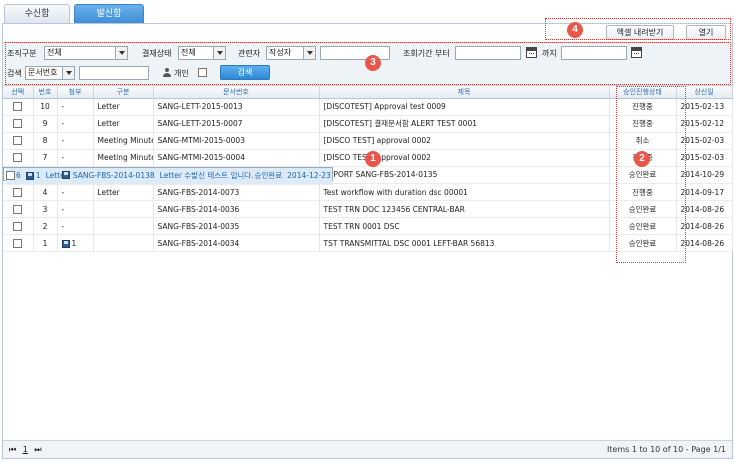 The height and width of the screenshot is (462, 735). I want to click on row-title: [DISCOTEST] 결재문서함 ALERT TEST 0001, so click(464, 124).